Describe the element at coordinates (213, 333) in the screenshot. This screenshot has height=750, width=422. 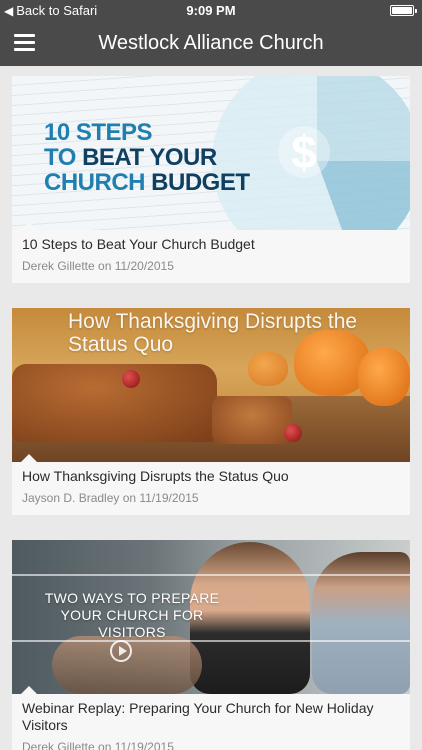
I see `thumbnail-headline: How Thanksgiving Disrupts the Status Quo` at that location.